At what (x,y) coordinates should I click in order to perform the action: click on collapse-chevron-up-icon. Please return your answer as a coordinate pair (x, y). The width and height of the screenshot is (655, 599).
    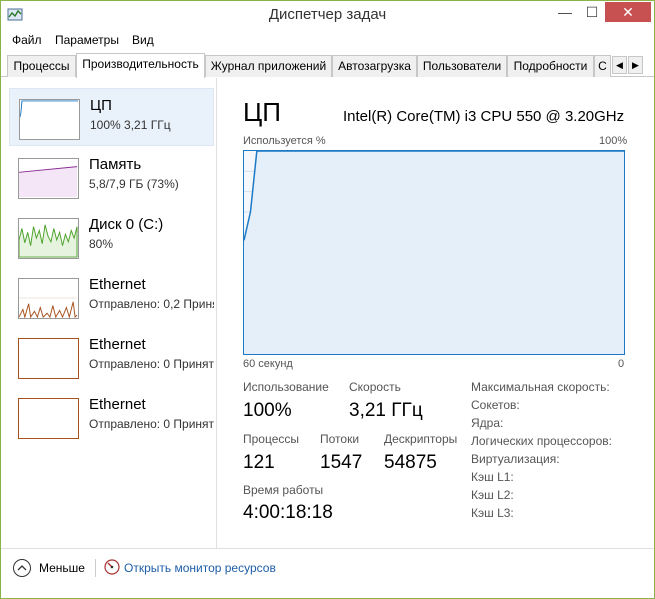
    Looking at the image, I should click on (22, 568).